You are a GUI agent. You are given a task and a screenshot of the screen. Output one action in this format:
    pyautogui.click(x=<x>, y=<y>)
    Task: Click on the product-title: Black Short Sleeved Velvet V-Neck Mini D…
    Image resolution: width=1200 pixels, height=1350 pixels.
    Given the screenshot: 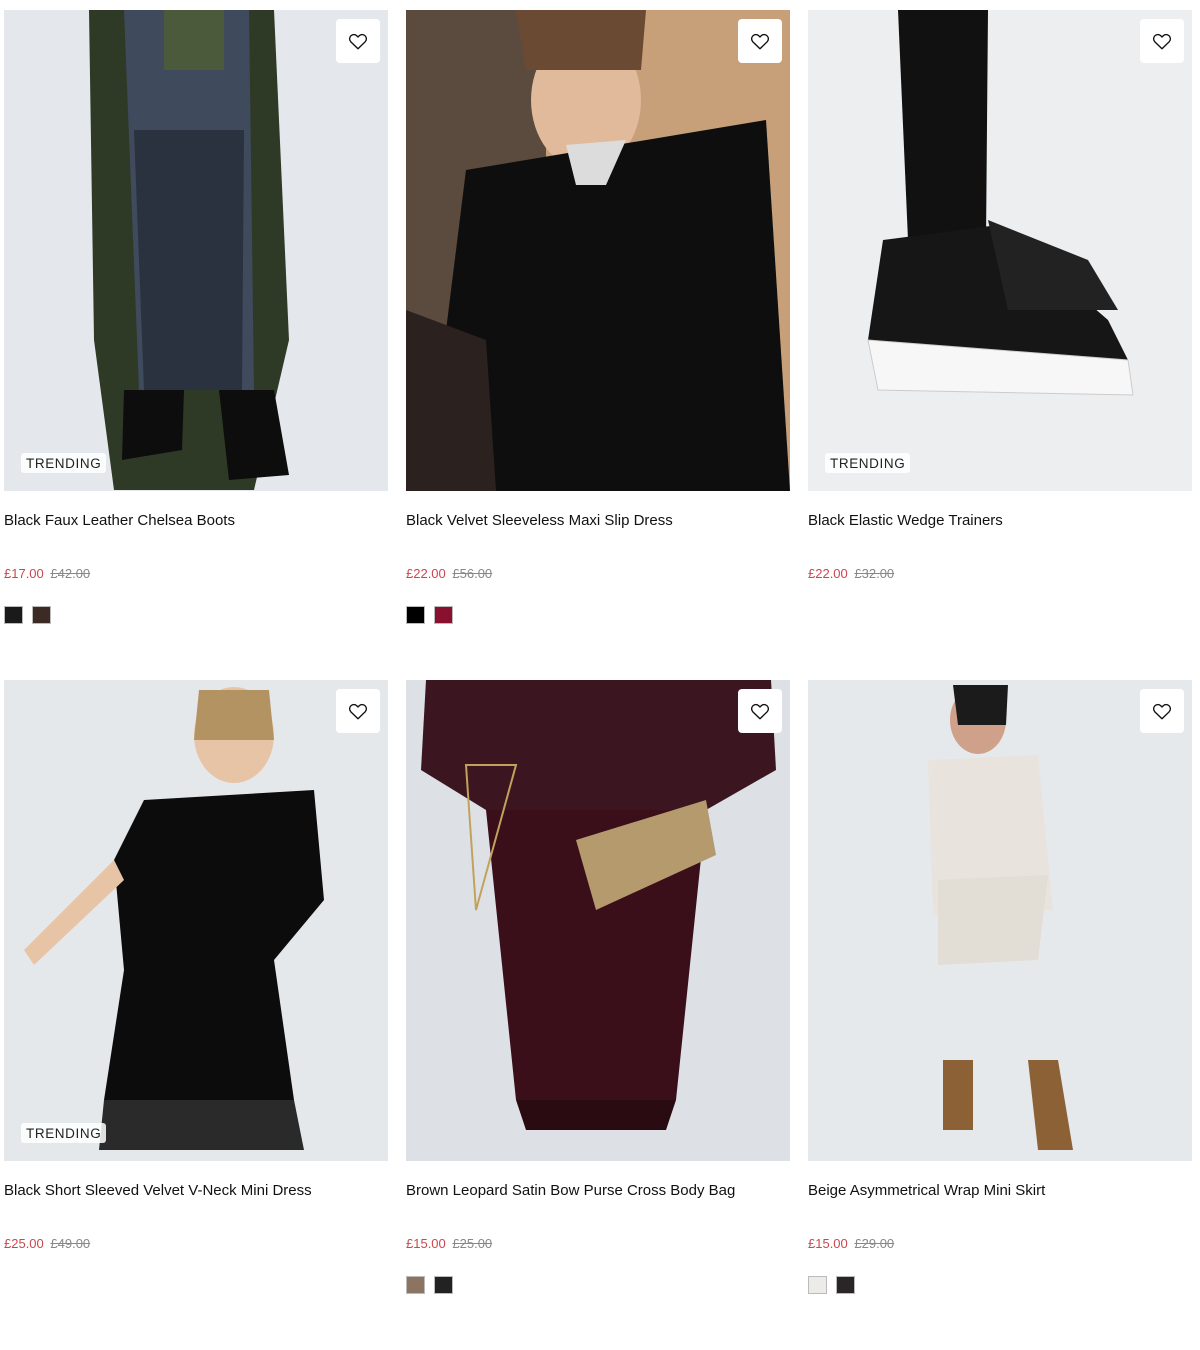 What is the action you would take?
    pyautogui.click(x=196, y=1191)
    